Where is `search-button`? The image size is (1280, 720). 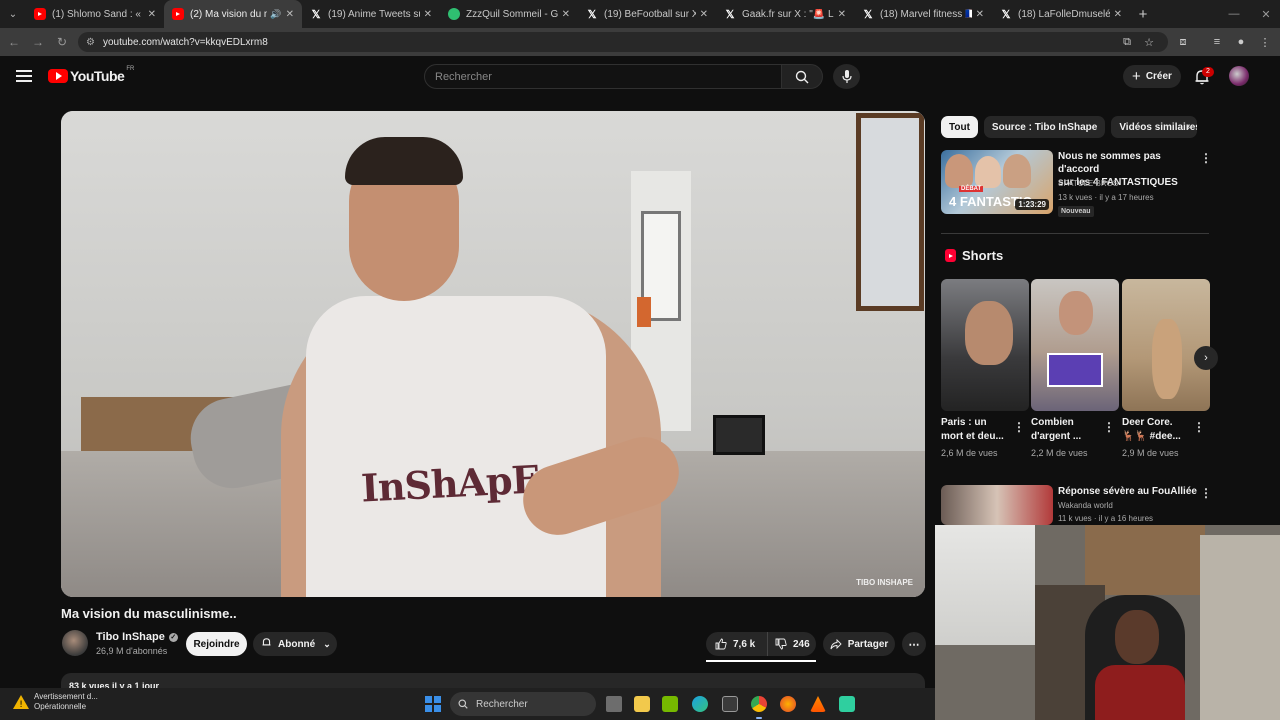
search-button is located at coordinates (802, 76).